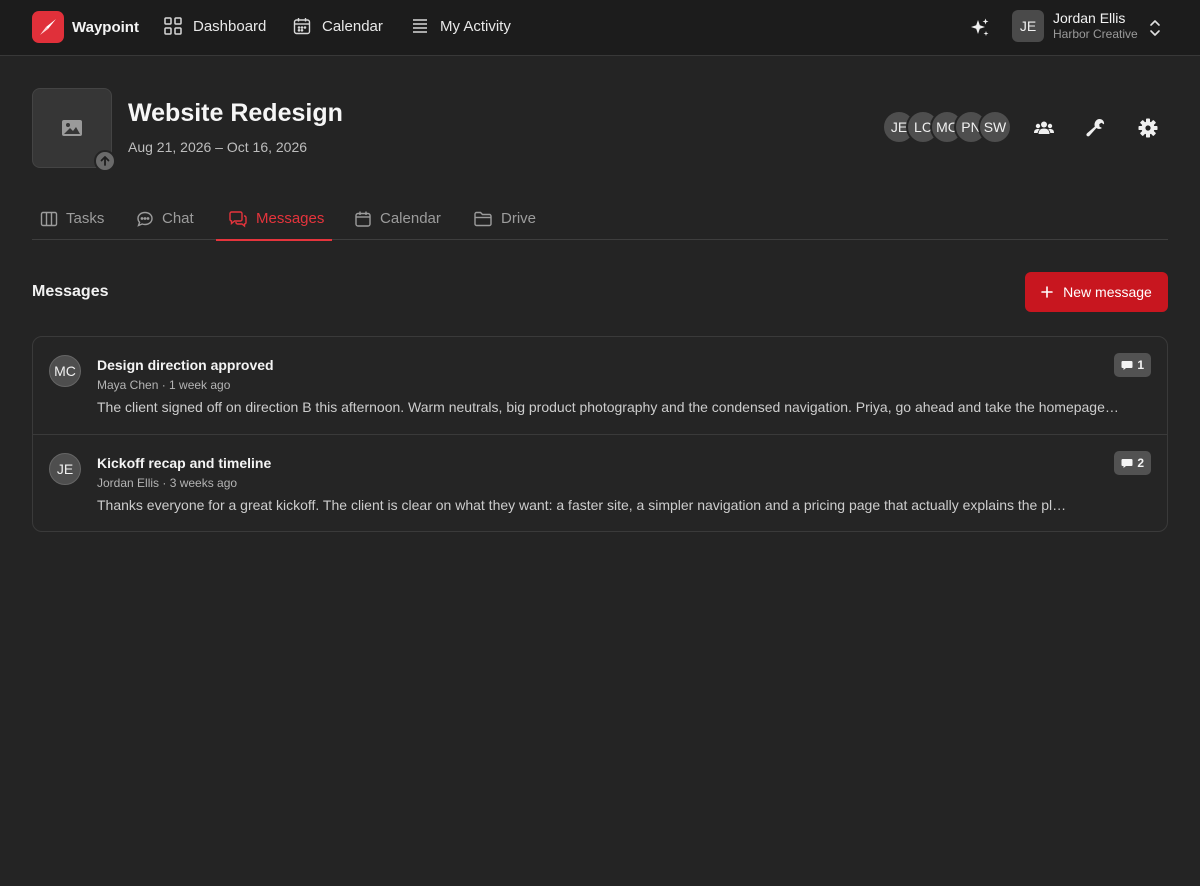 This screenshot has height=886, width=1200. Describe the element at coordinates (475, 26) in the screenshot. I see `nav-activity-label: My Activity` at that location.